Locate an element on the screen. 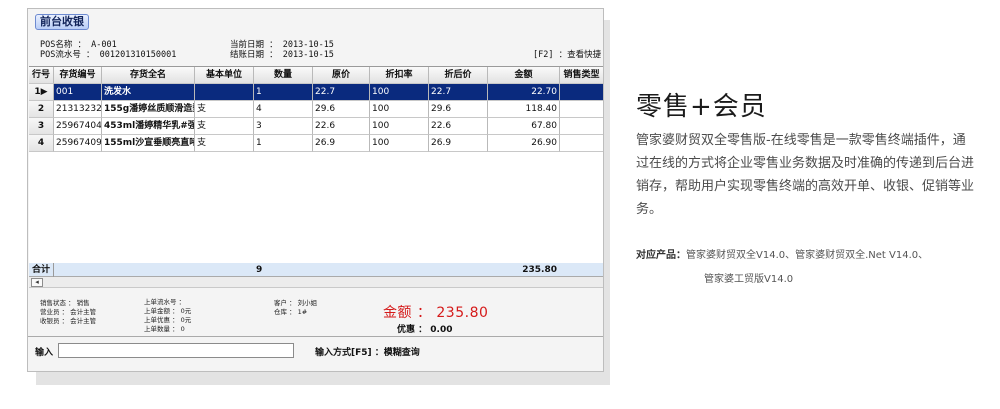 The width and height of the screenshot is (1000, 409). total-divider is located at coordinates (53, 270).